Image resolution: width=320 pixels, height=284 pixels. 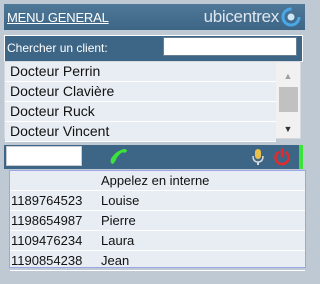 What do you see at coordinates (241, 16) in the screenshot?
I see `logo-text: ubicentrex` at bounding box center [241, 16].